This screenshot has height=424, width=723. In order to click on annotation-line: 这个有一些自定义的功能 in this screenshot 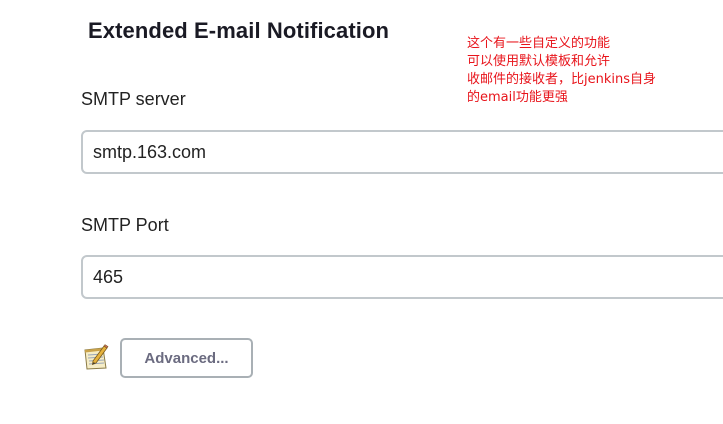, I will do `click(539, 43)`.